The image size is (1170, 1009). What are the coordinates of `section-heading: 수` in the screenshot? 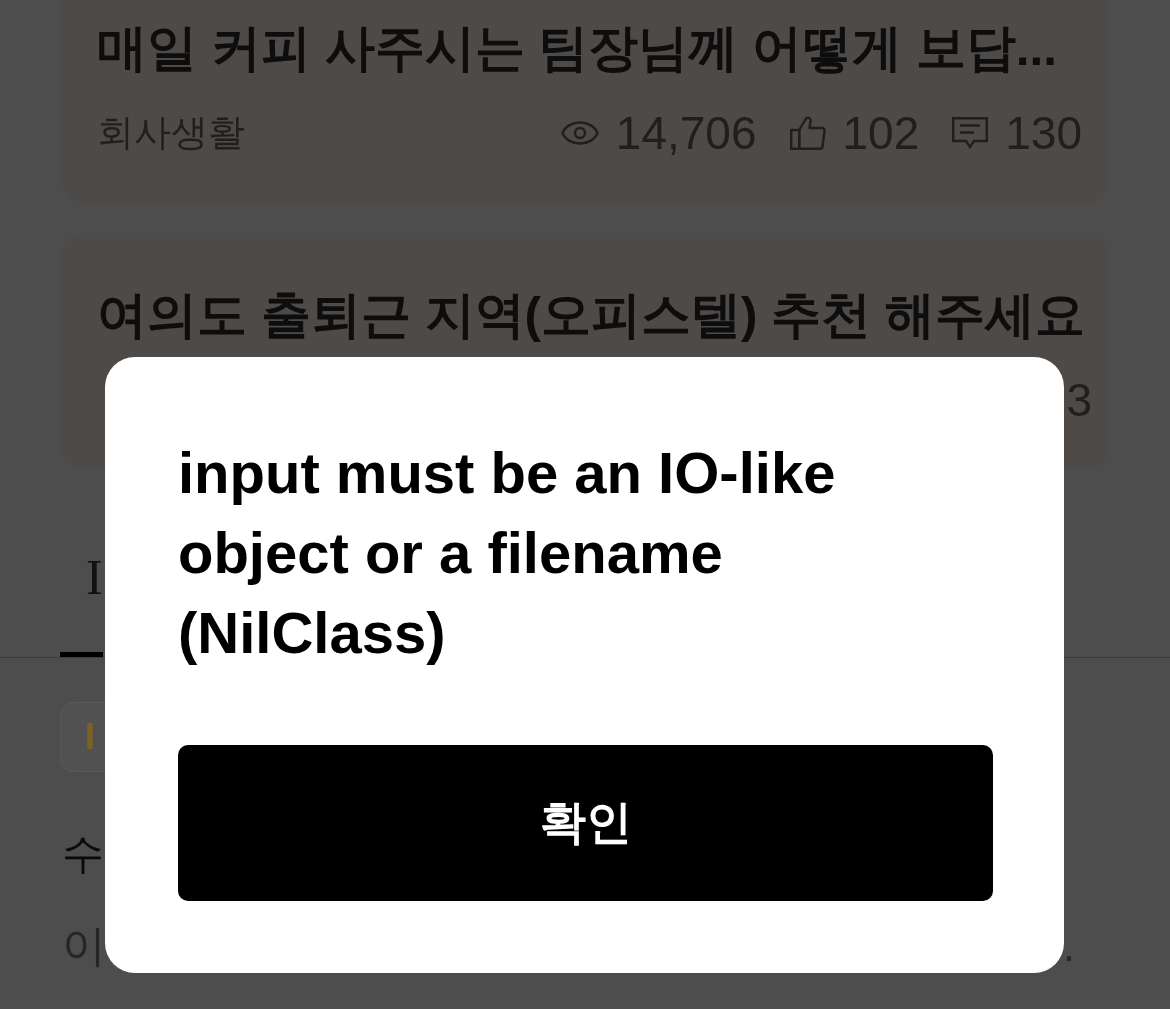 It's located at (83, 853).